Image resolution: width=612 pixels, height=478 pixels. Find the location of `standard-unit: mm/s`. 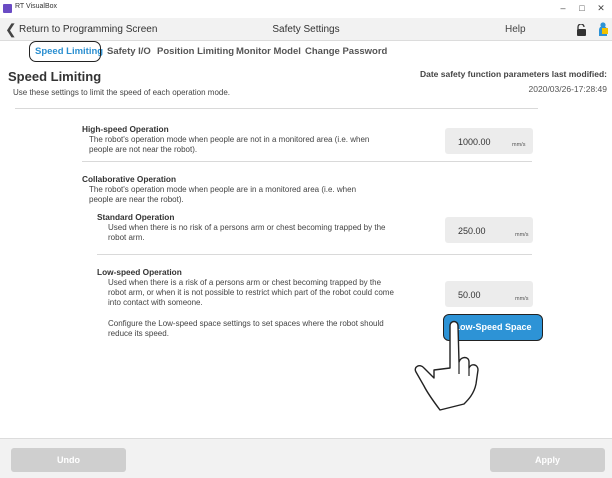

standard-unit: mm/s is located at coordinates (522, 235).